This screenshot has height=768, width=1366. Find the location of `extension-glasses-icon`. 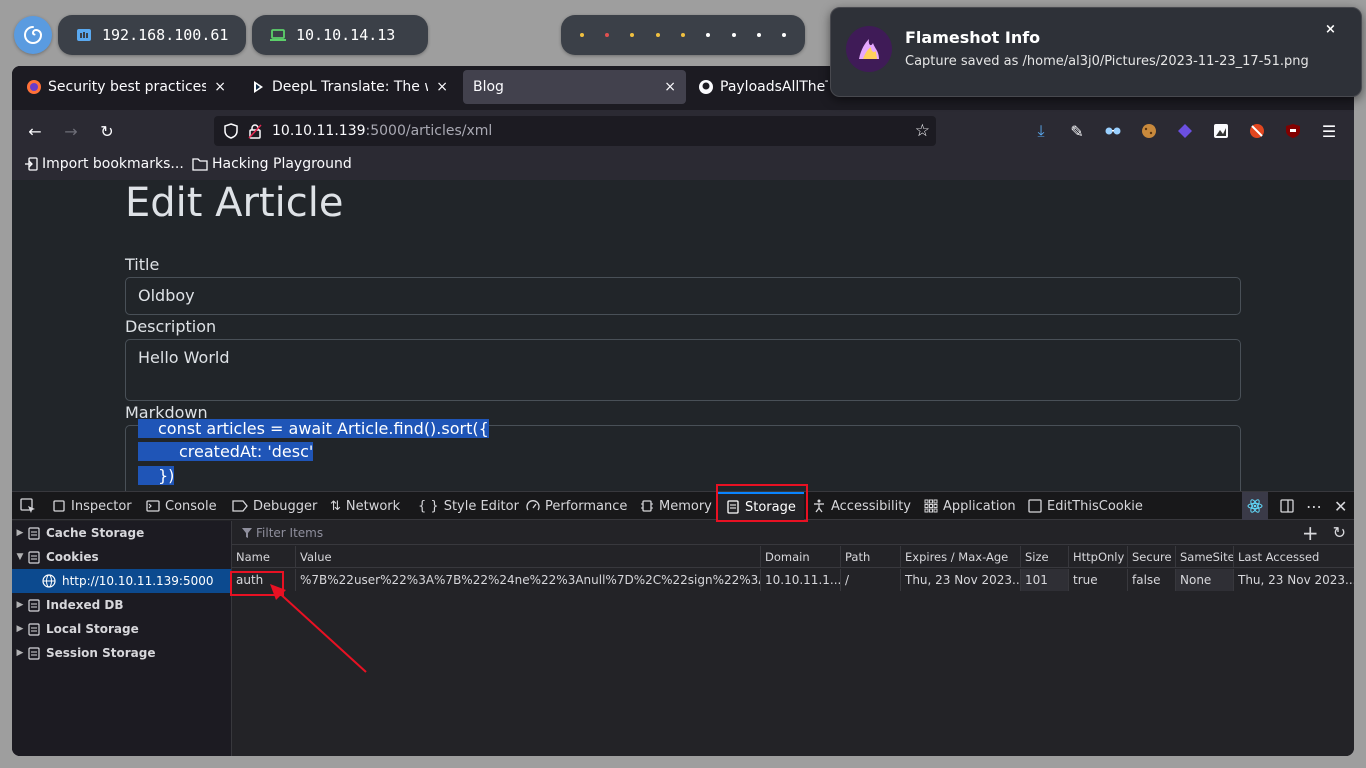

extension-glasses-icon is located at coordinates (1113, 131).